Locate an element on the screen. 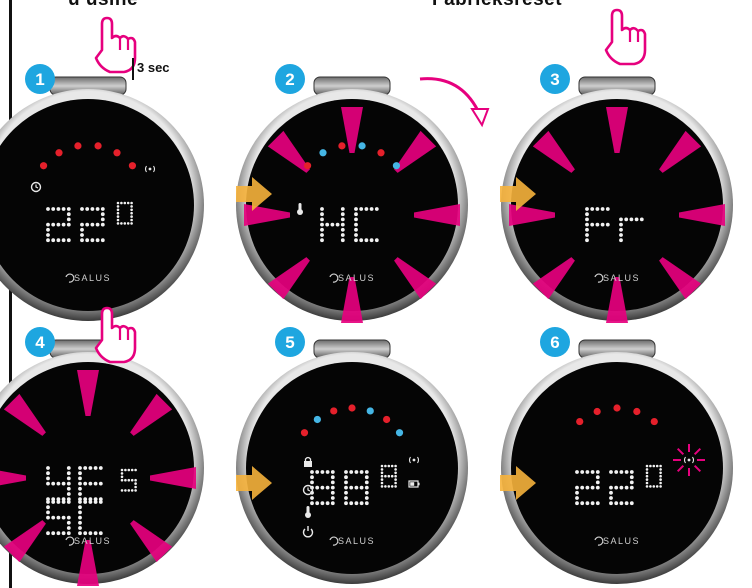 The width and height of the screenshot is (752, 588). step-badge-4: 4 is located at coordinates (40, 342).